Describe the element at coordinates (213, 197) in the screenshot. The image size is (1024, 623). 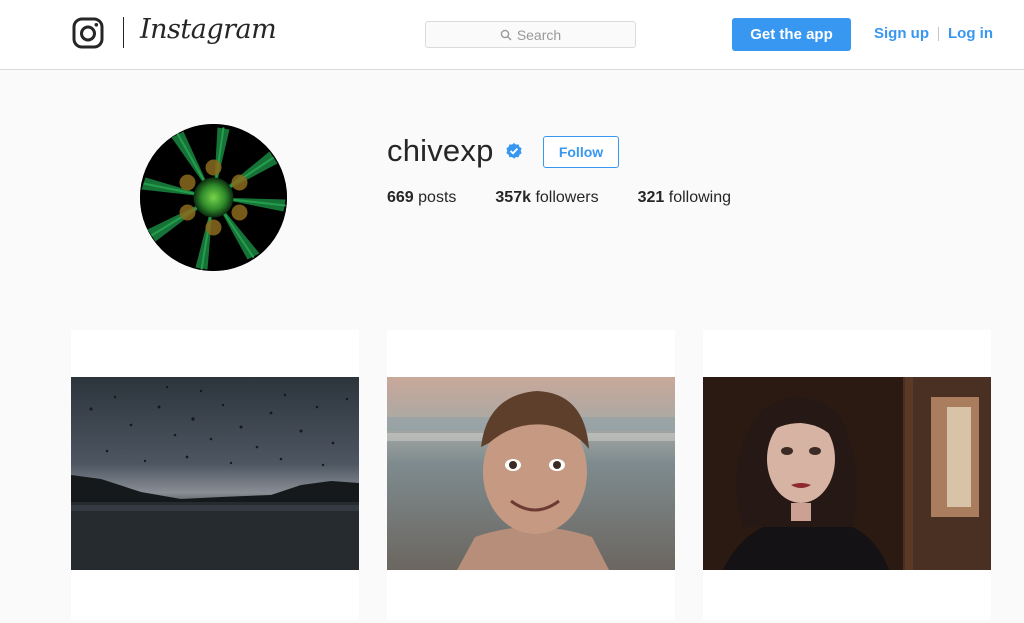
I see `avatar` at that location.